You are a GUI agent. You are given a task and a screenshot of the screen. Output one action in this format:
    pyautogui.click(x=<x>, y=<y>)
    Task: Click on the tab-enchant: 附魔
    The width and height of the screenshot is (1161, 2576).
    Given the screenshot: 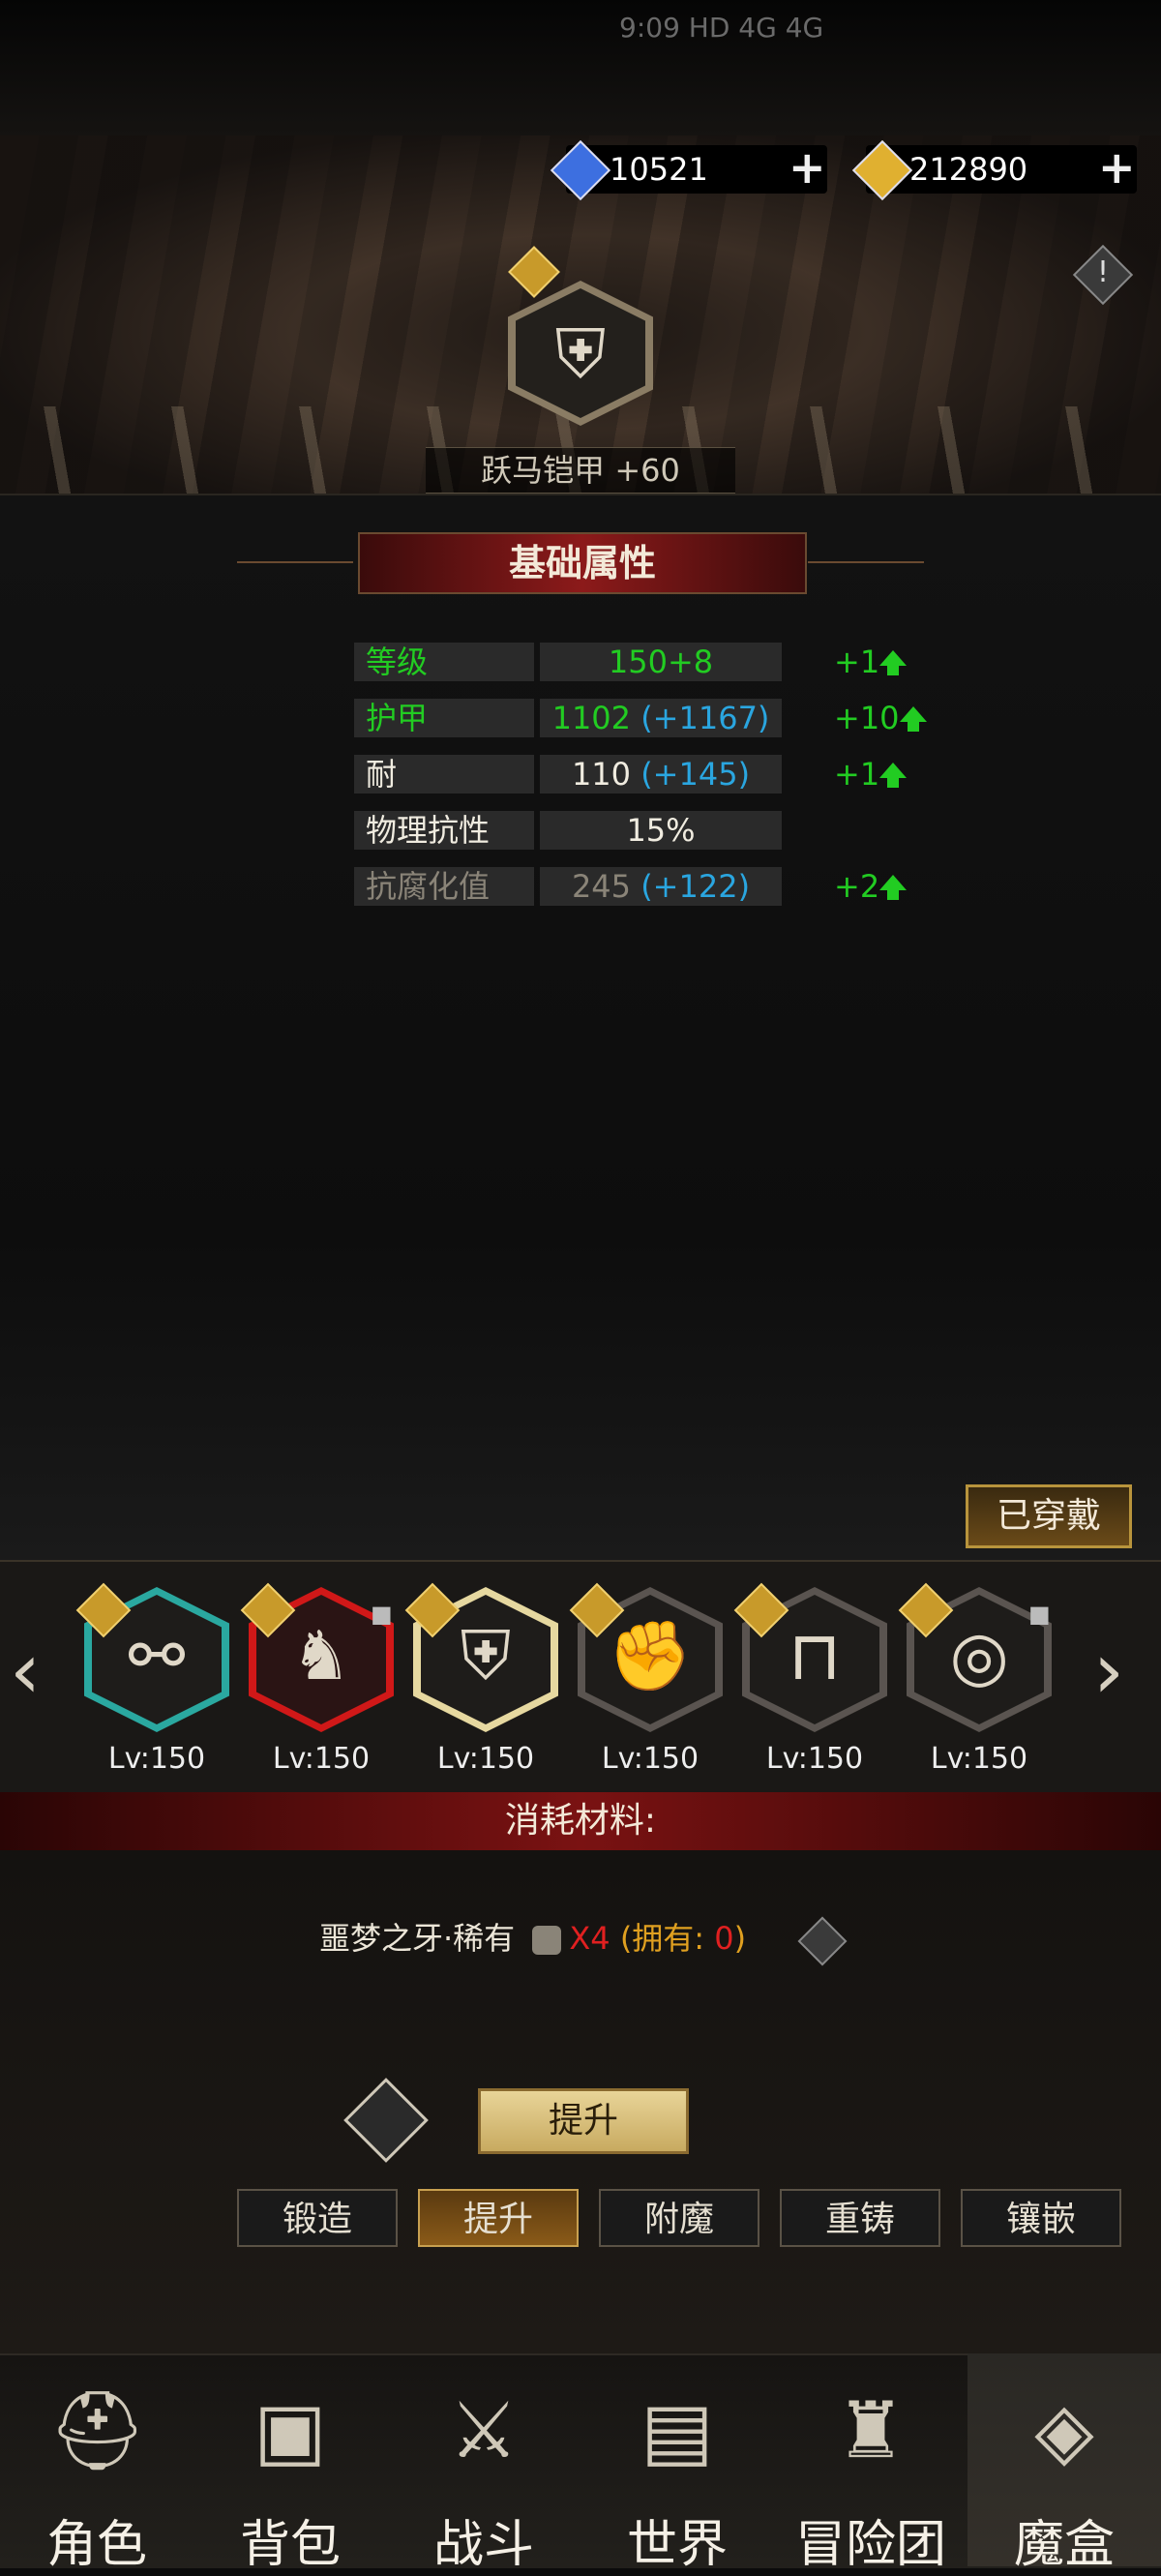 What is the action you would take?
    pyautogui.click(x=679, y=2218)
    